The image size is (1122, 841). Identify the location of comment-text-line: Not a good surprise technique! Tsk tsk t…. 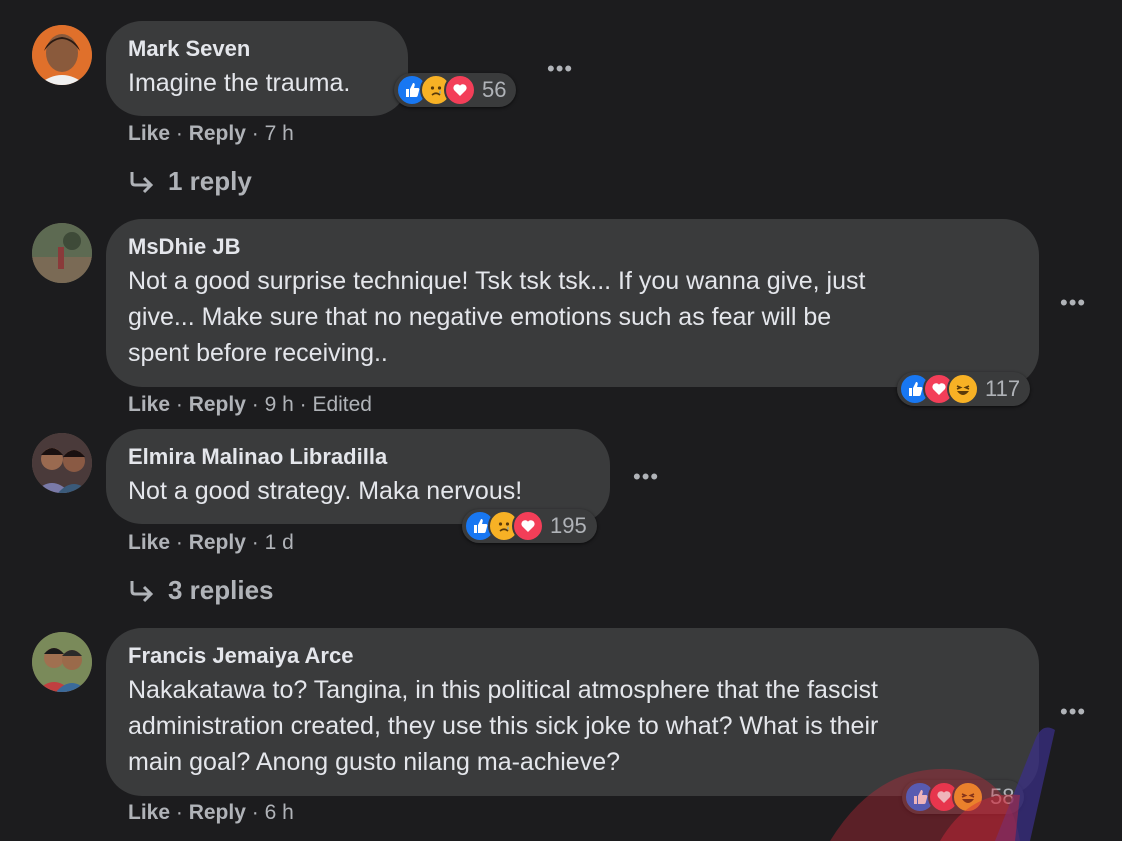
(497, 281).